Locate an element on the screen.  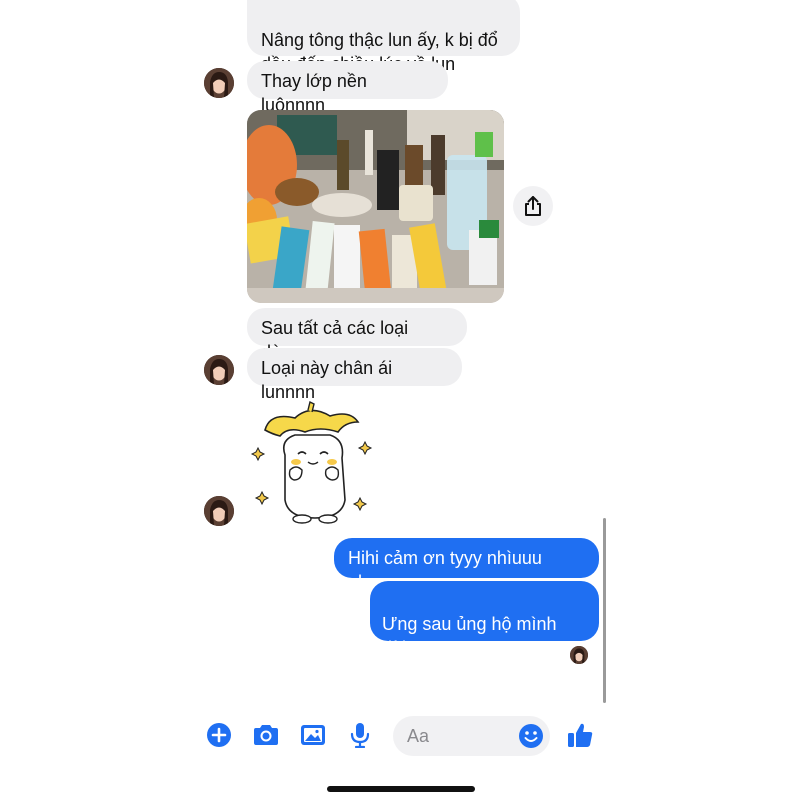
message-input is located at coordinates (457, 736).